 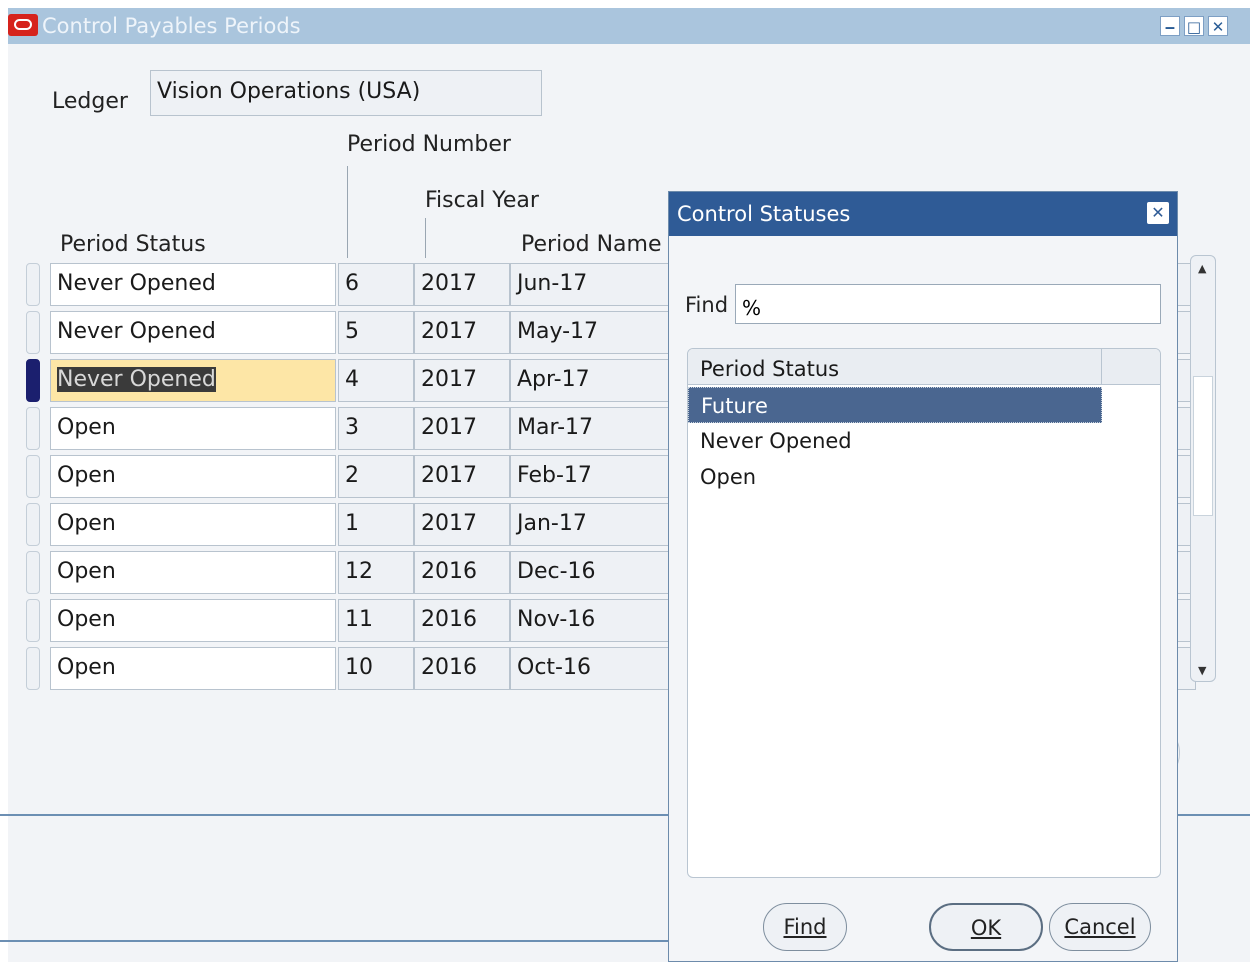 What do you see at coordinates (1202, 670) in the screenshot?
I see `scroll-down-icon: ▼` at bounding box center [1202, 670].